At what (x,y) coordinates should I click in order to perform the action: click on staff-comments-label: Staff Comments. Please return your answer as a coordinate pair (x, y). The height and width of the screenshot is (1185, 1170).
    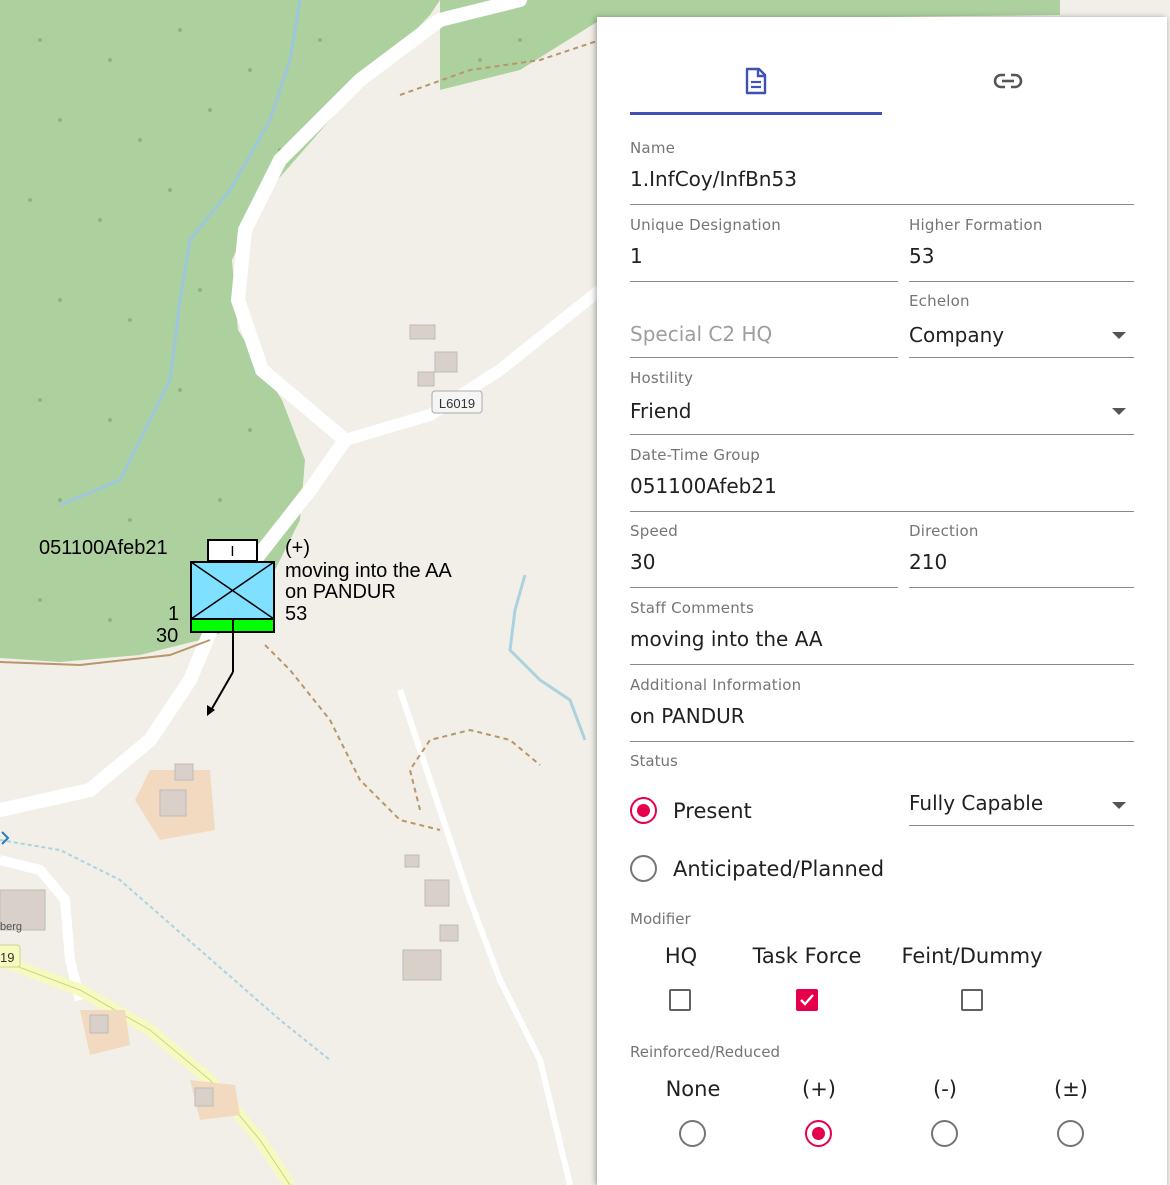
    Looking at the image, I should click on (692, 608).